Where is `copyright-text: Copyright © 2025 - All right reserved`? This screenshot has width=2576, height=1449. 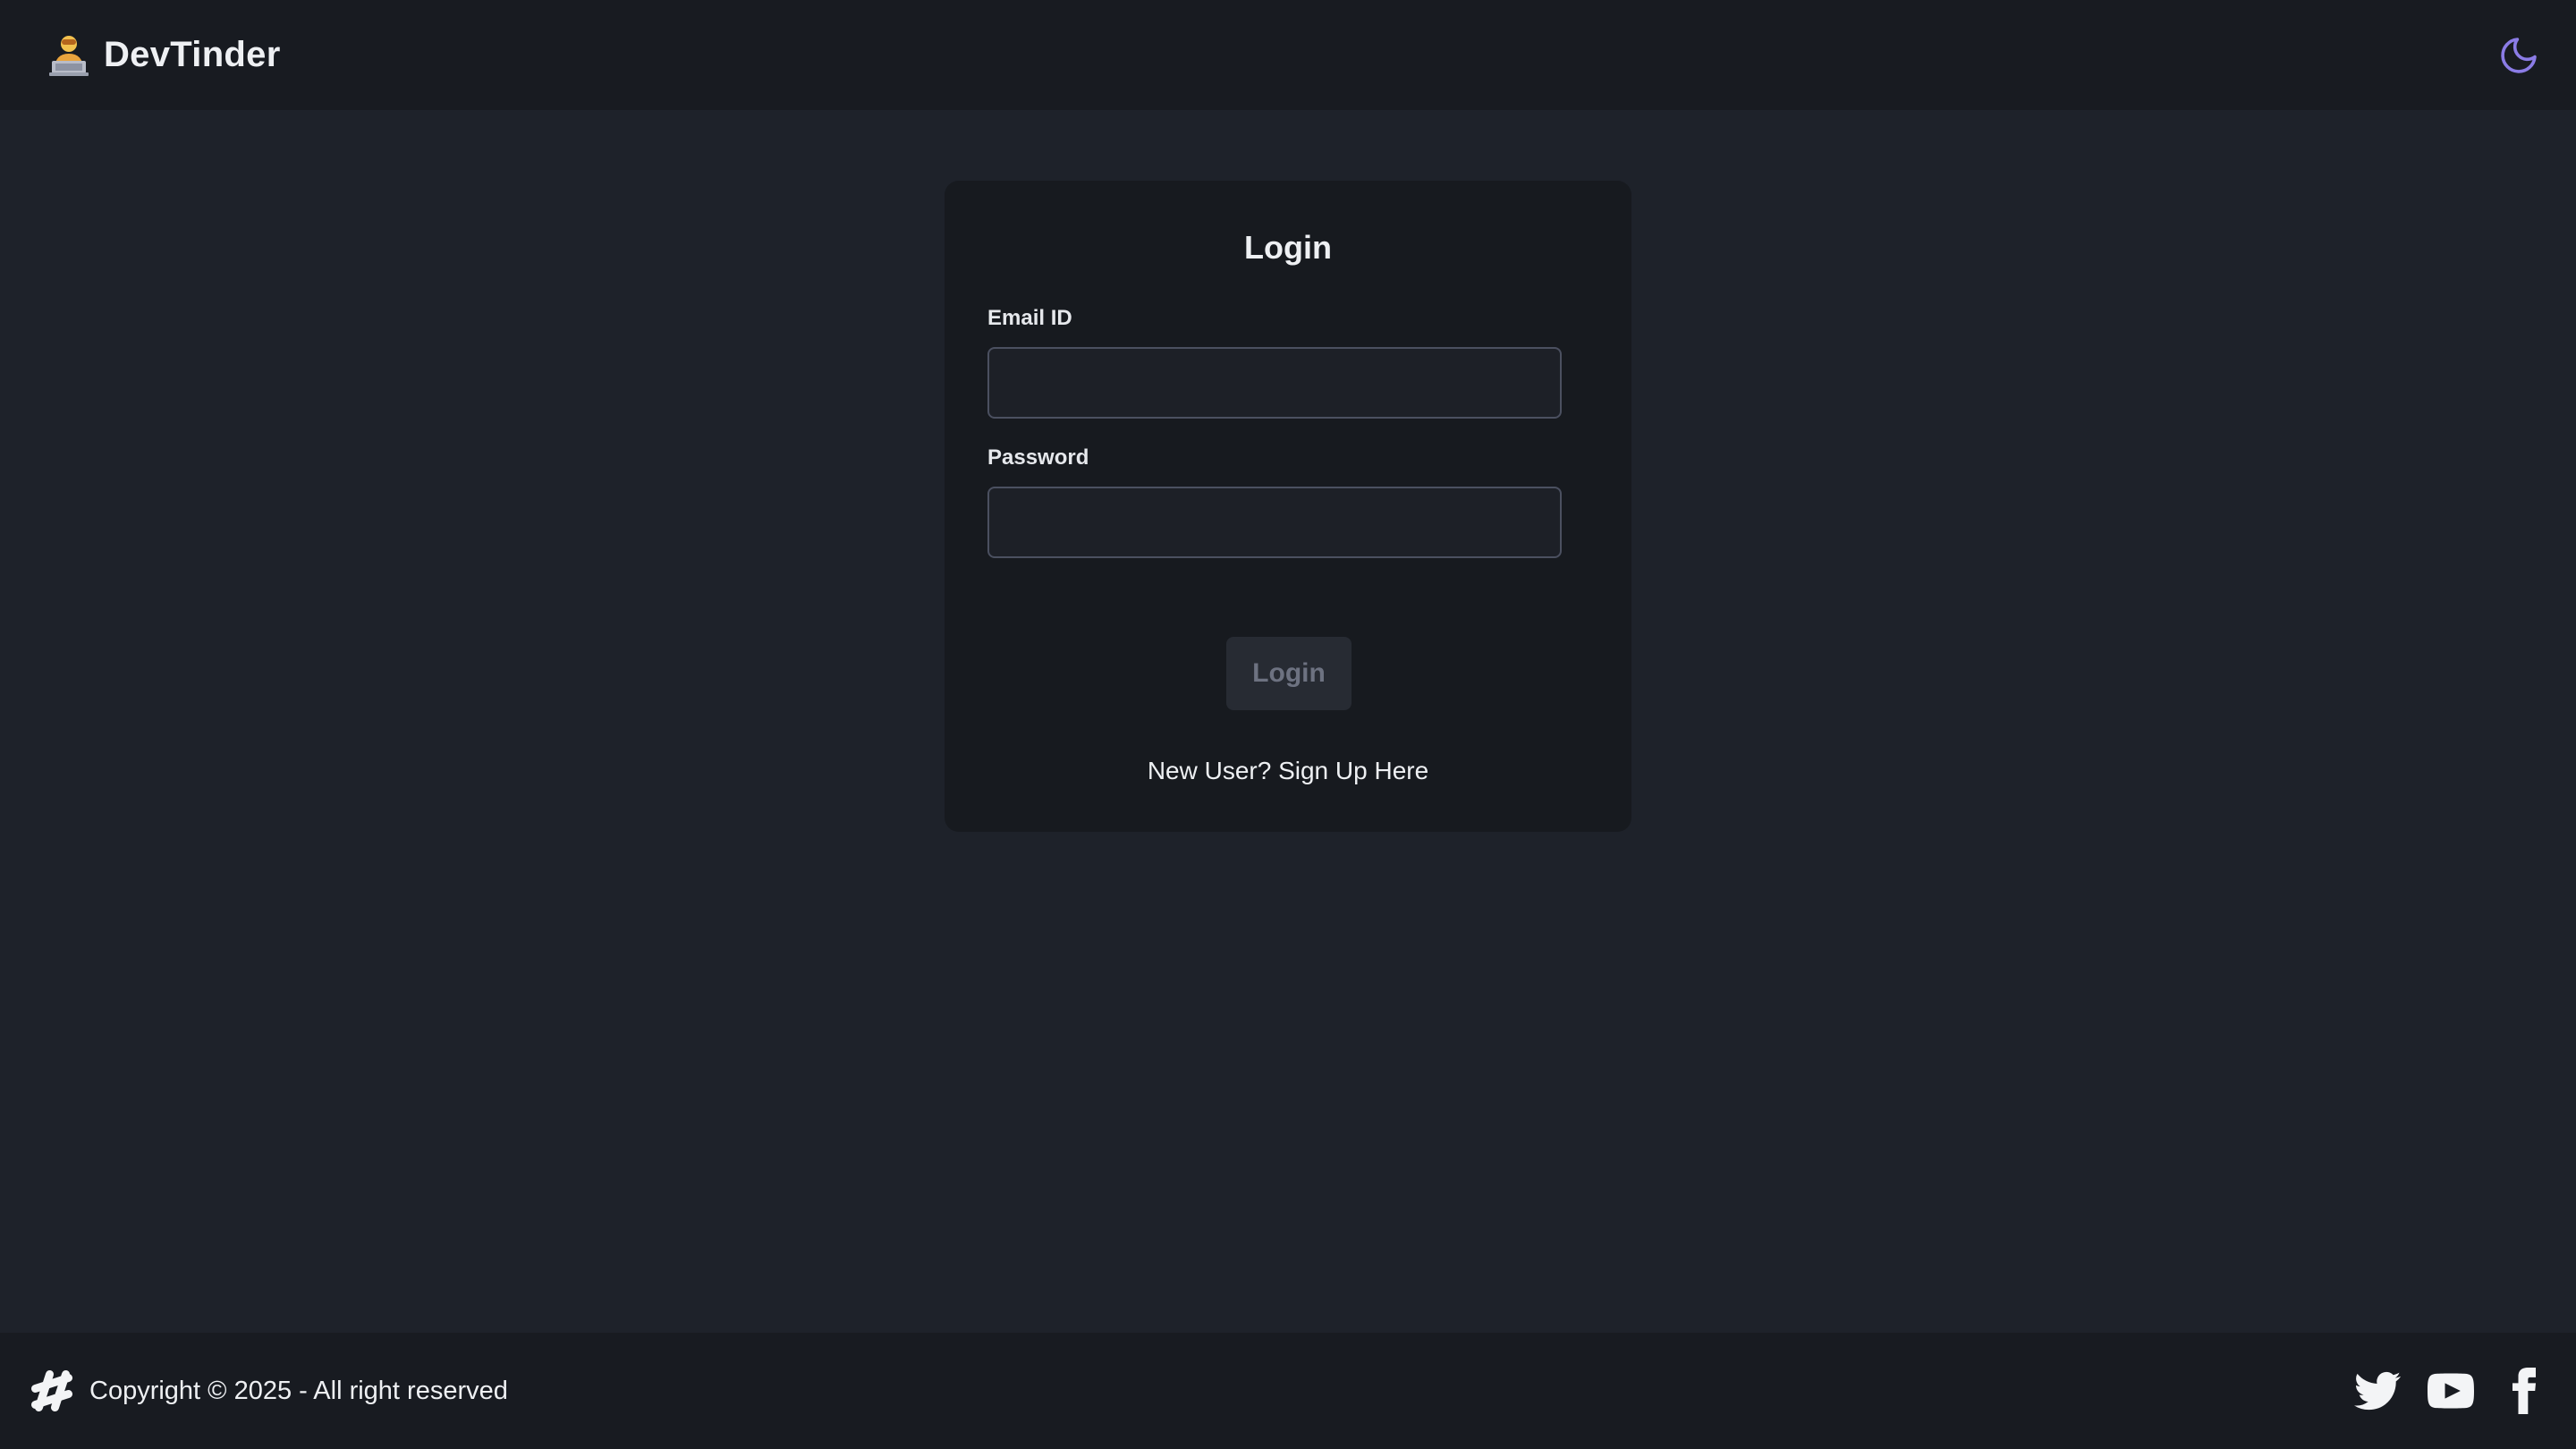
copyright-text: Copyright © 2025 - All right reserved is located at coordinates (298, 1390).